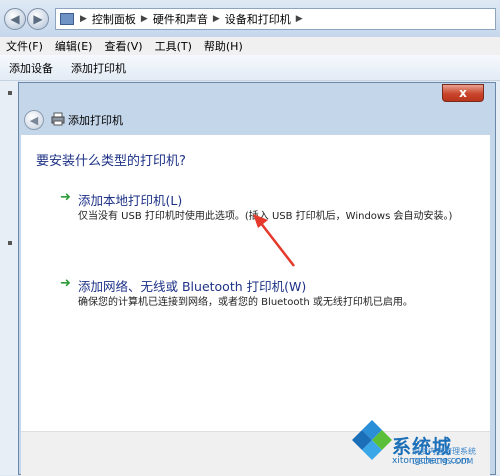 The width and height of the screenshot is (500, 476). What do you see at coordinates (95, 120) in the screenshot?
I see `dialog-title: 添加打印机` at bounding box center [95, 120].